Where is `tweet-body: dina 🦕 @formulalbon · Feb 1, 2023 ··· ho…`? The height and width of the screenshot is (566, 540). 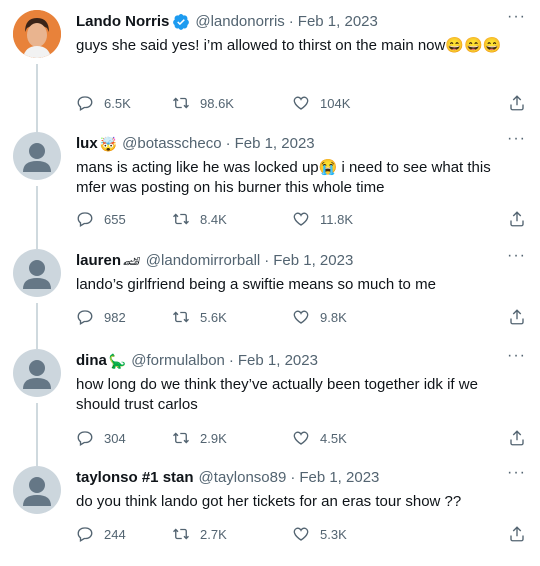
tweet-body: dina 🦕 @formulalbon · Feb 1, 2023 ··· ho… is located at coordinates (301, 396).